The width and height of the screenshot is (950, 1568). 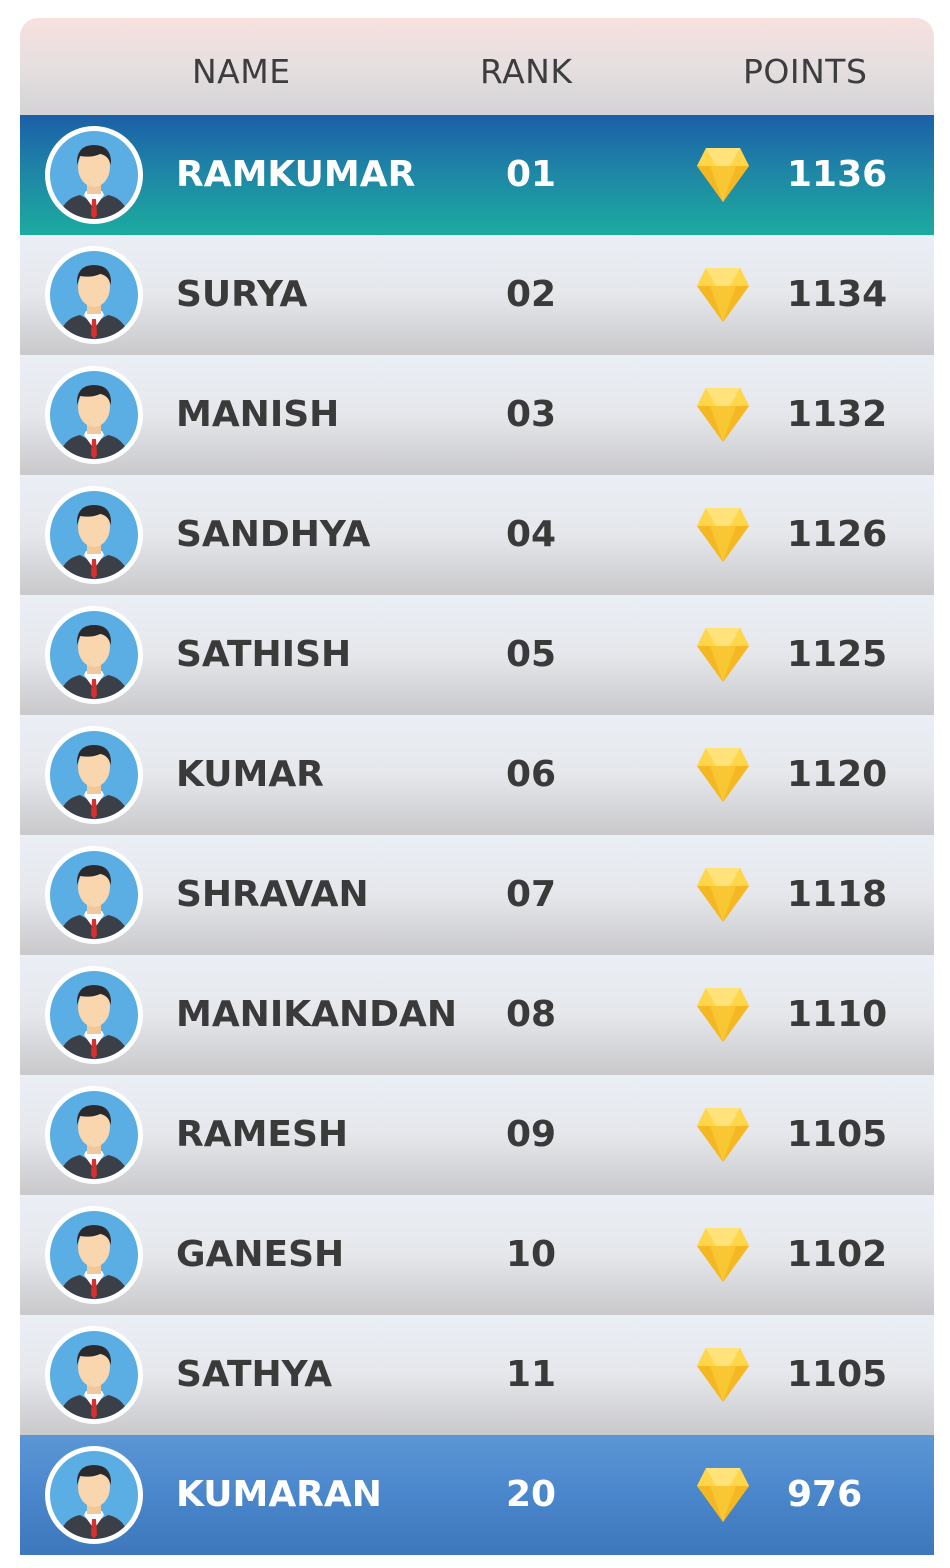 I want to click on player-rank: 01, so click(x=531, y=174).